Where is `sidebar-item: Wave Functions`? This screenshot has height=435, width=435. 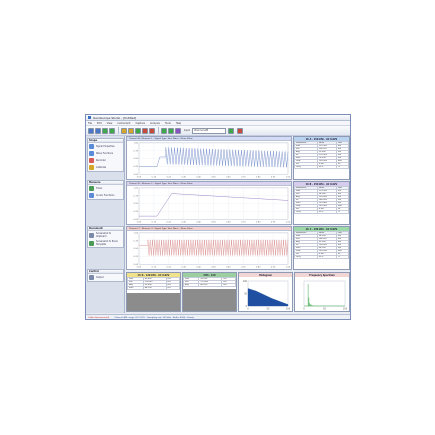 sidebar-item: Wave Functions is located at coordinates (105, 153).